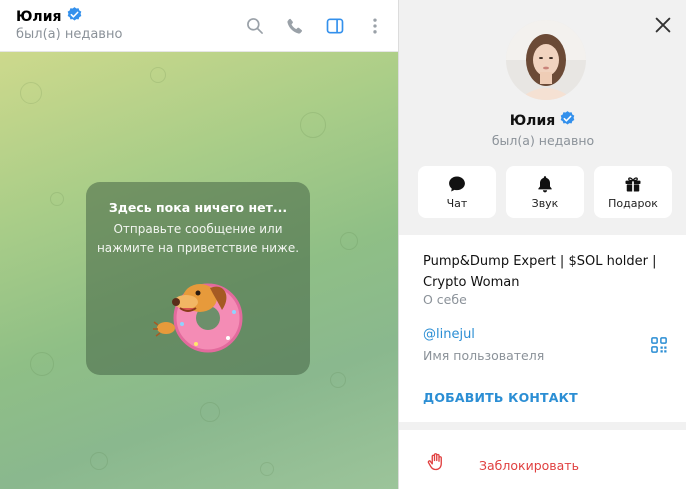 The image size is (686, 489). I want to click on gift-button: Подарок, so click(633, 192).